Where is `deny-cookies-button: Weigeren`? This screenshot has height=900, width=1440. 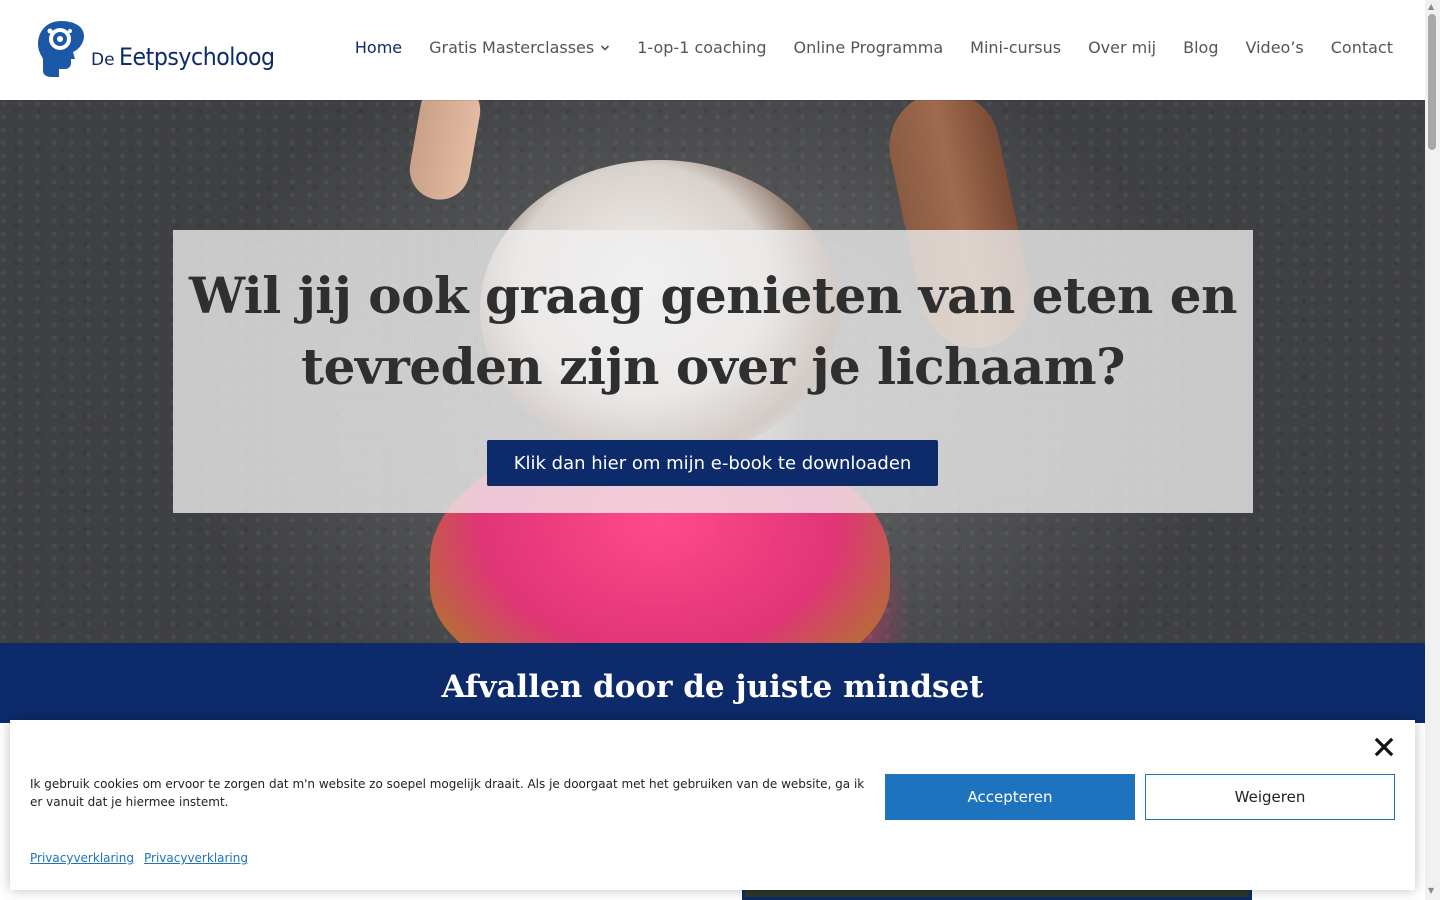 deny-cookies-button: Weigeren is located at coordinates (1270, 797).